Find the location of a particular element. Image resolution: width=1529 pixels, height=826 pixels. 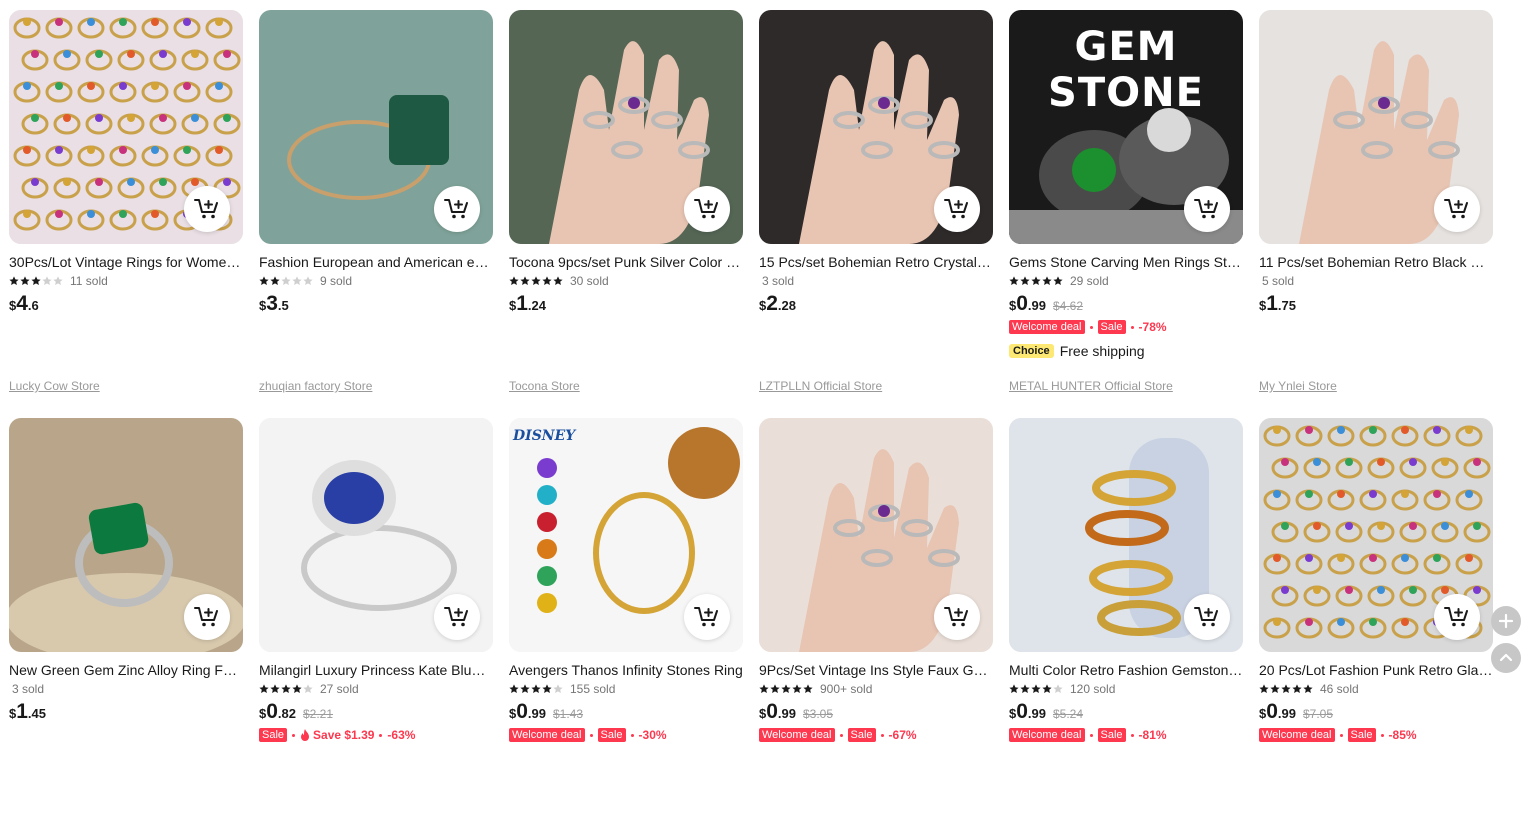

rating-row: 11 sold is located at coordinates (126, 281).